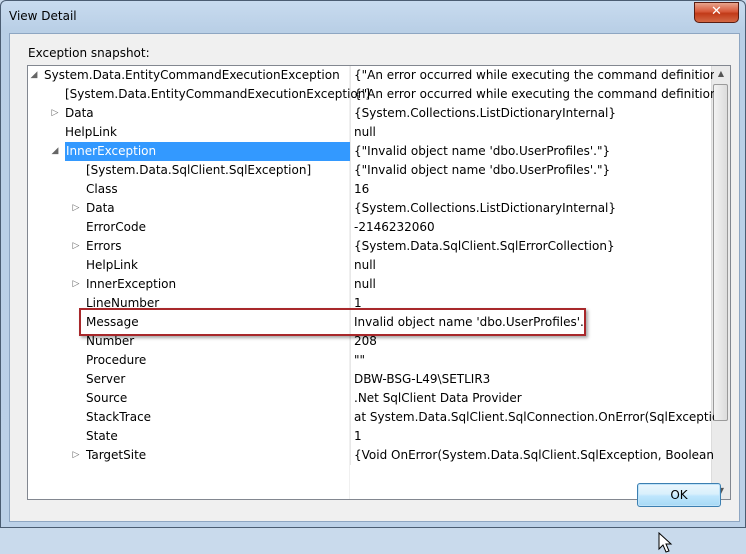 This screenshot has width=746, height=554. I want to click on property-name: Errors, so click(104, 246).